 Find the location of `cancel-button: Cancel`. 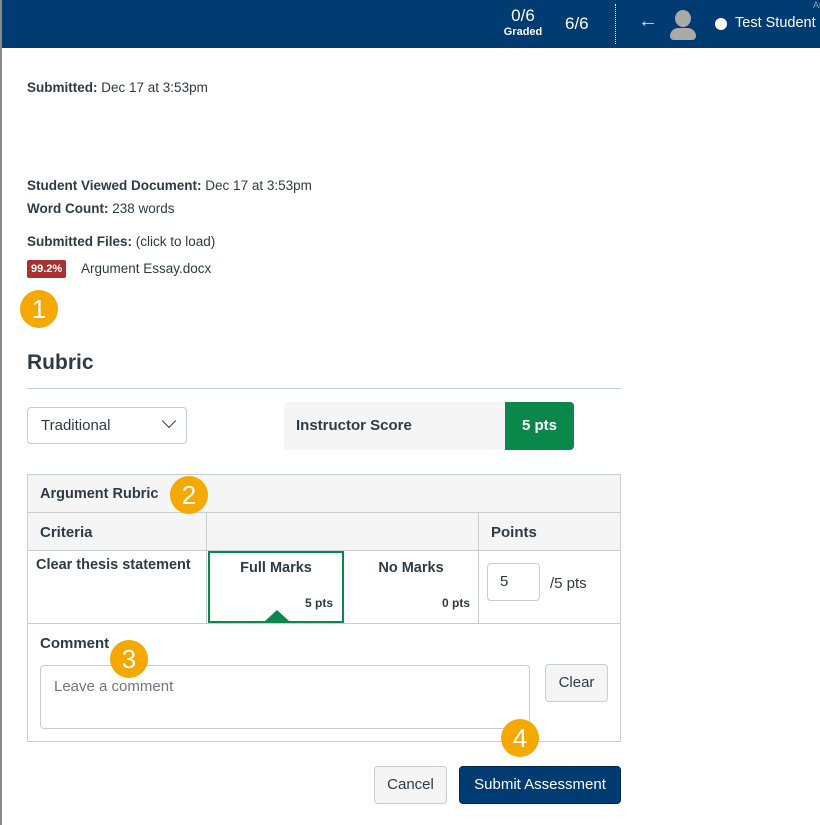

cancel-button: Cancel is located at coordinates (410, 785).